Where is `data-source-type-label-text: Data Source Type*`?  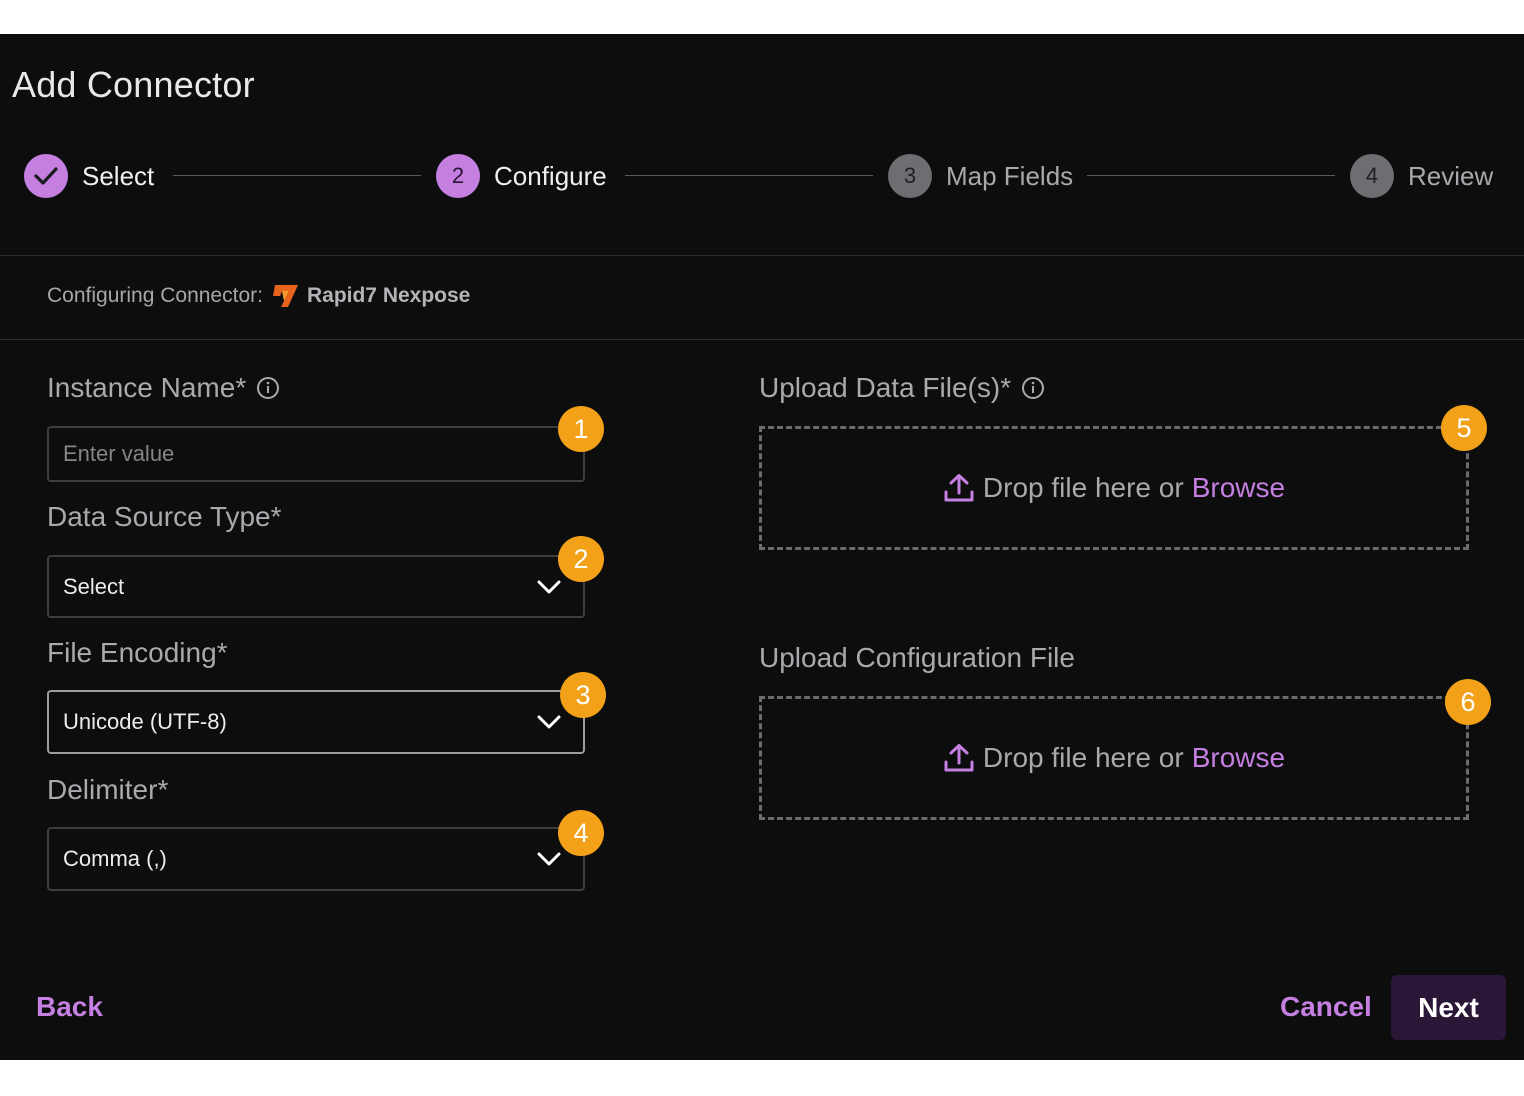
data-source-type-label-text: Data Source Type* is located at coordinates (164, 516).